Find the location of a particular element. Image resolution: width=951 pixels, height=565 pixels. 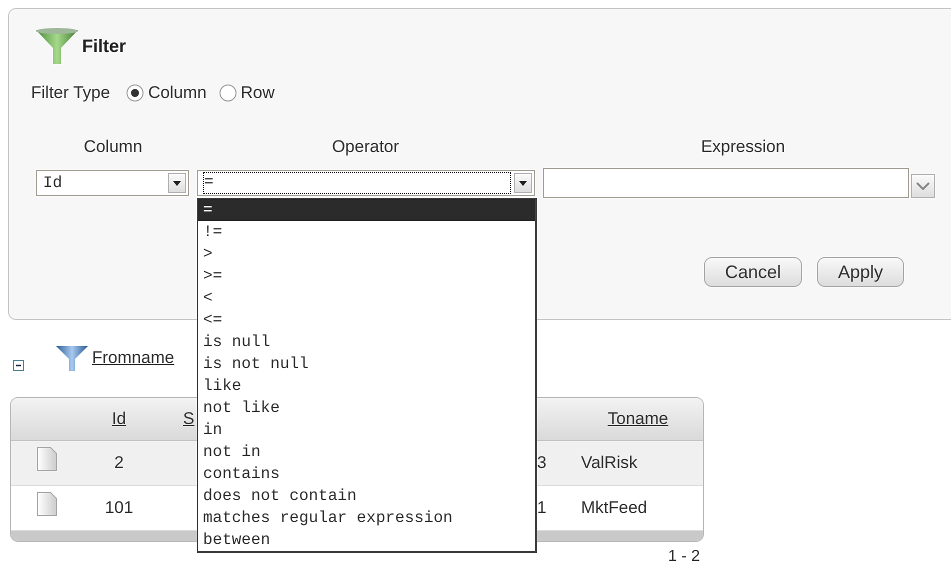

table-cell-text: ValRisk is located at coordinates (609, 463).